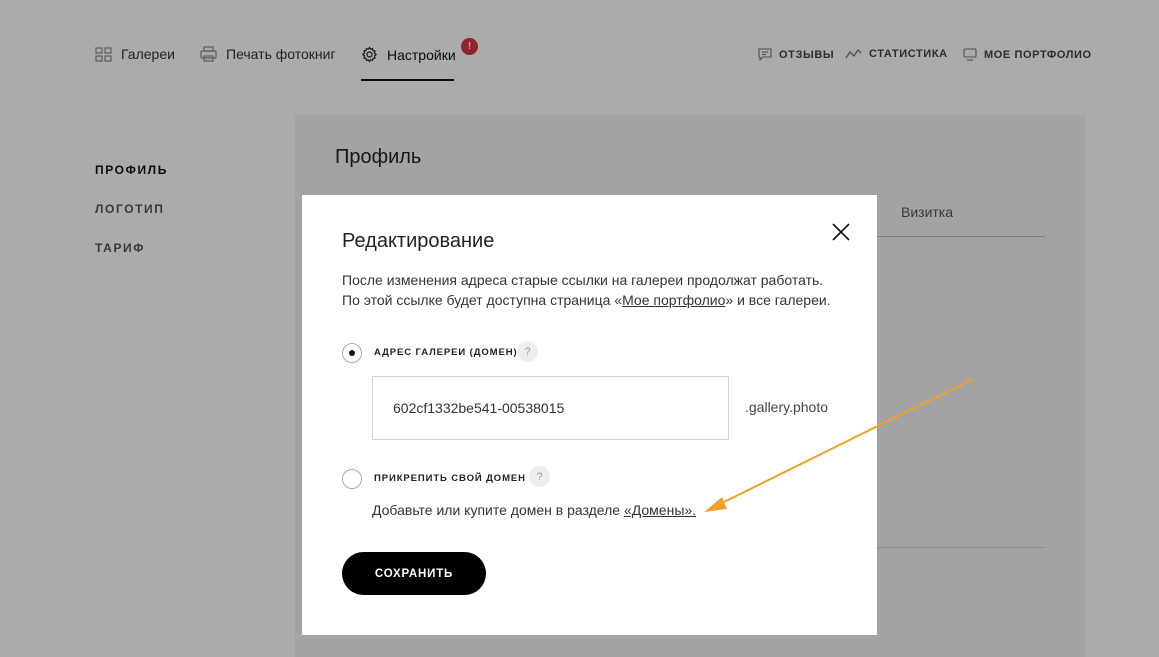 The height and width of the screenshot is (657, 1159). I want to click on close-icon, so click(841, 232).